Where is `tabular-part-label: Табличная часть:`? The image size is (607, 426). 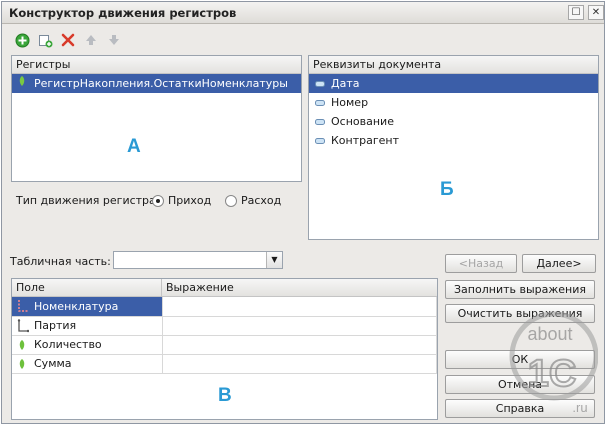 tabular-part-label: Табличная часть: is located at coordinates (60, 261).